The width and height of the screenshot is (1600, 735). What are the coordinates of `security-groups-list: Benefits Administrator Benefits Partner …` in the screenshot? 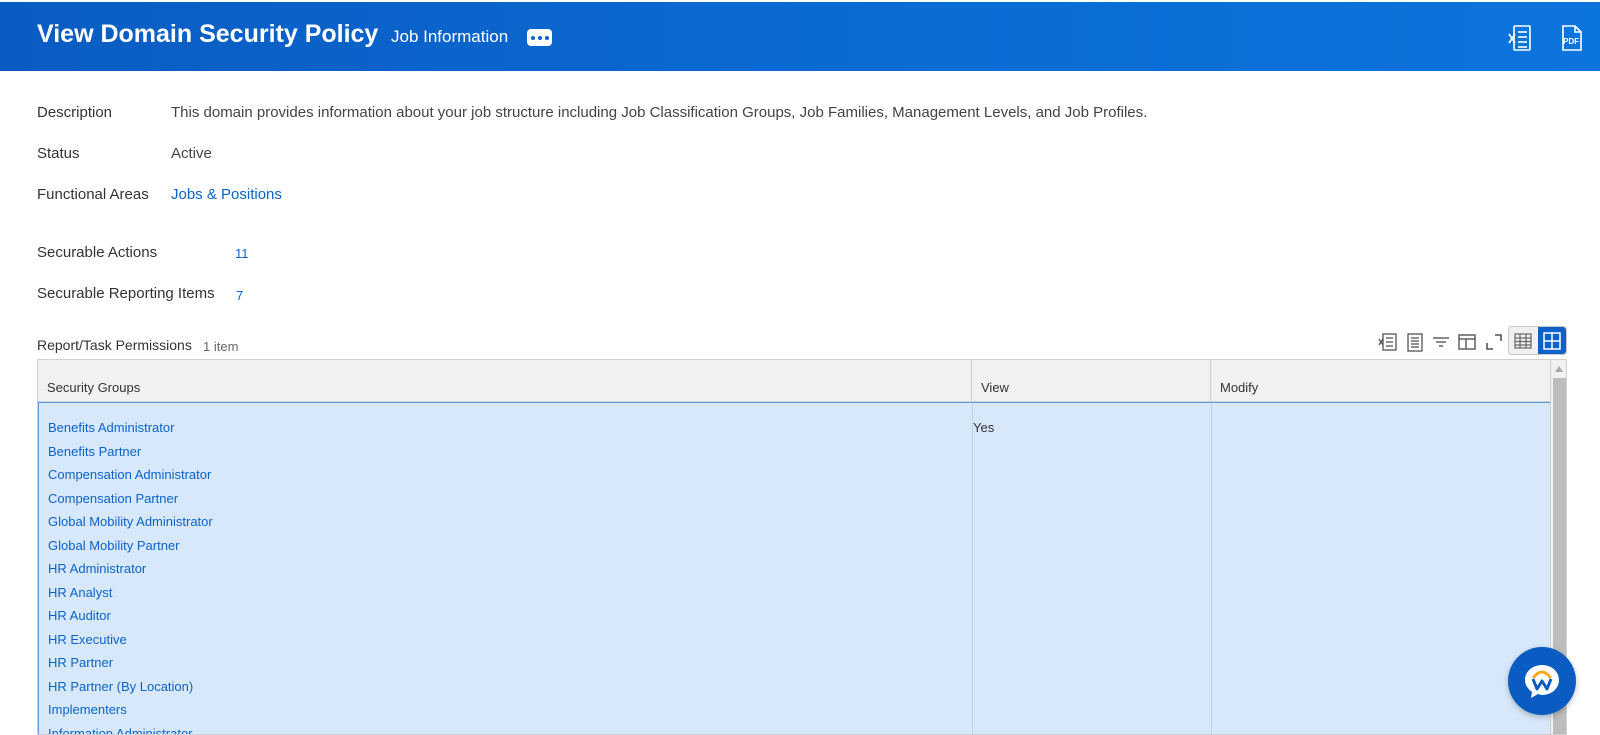 It's located at (130, 577).